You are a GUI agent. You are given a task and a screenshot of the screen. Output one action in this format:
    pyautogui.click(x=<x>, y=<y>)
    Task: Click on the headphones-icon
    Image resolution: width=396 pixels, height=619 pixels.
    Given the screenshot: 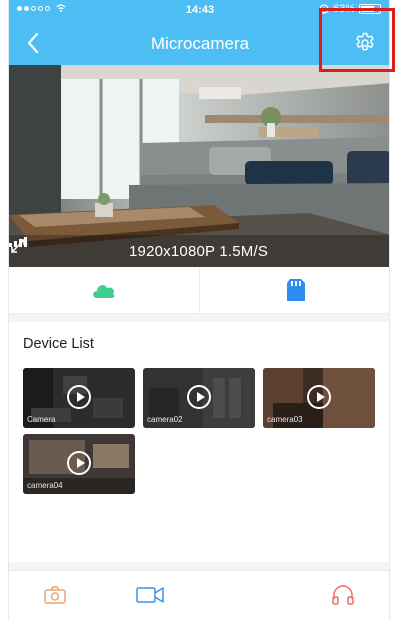 What is the action you would take?
    pyautogui.click(x=343, y=595)
    